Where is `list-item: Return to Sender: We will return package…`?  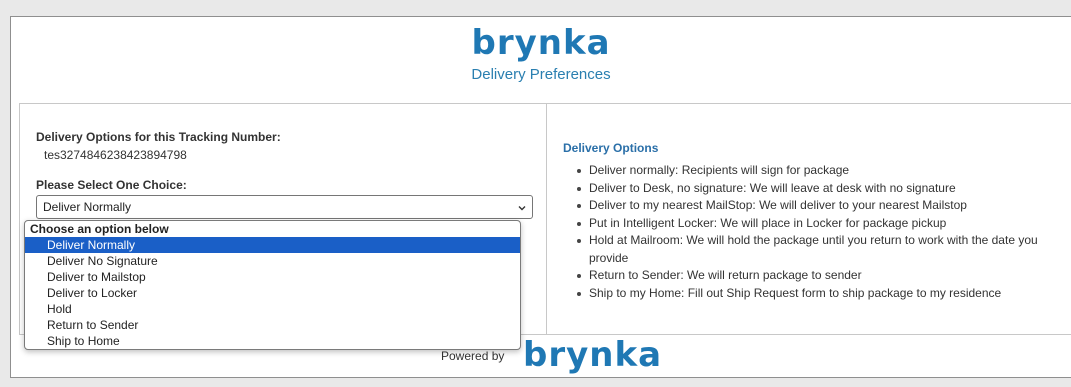 list-item: Return to Sender: We will return package… is located at coordinates (819, 276).